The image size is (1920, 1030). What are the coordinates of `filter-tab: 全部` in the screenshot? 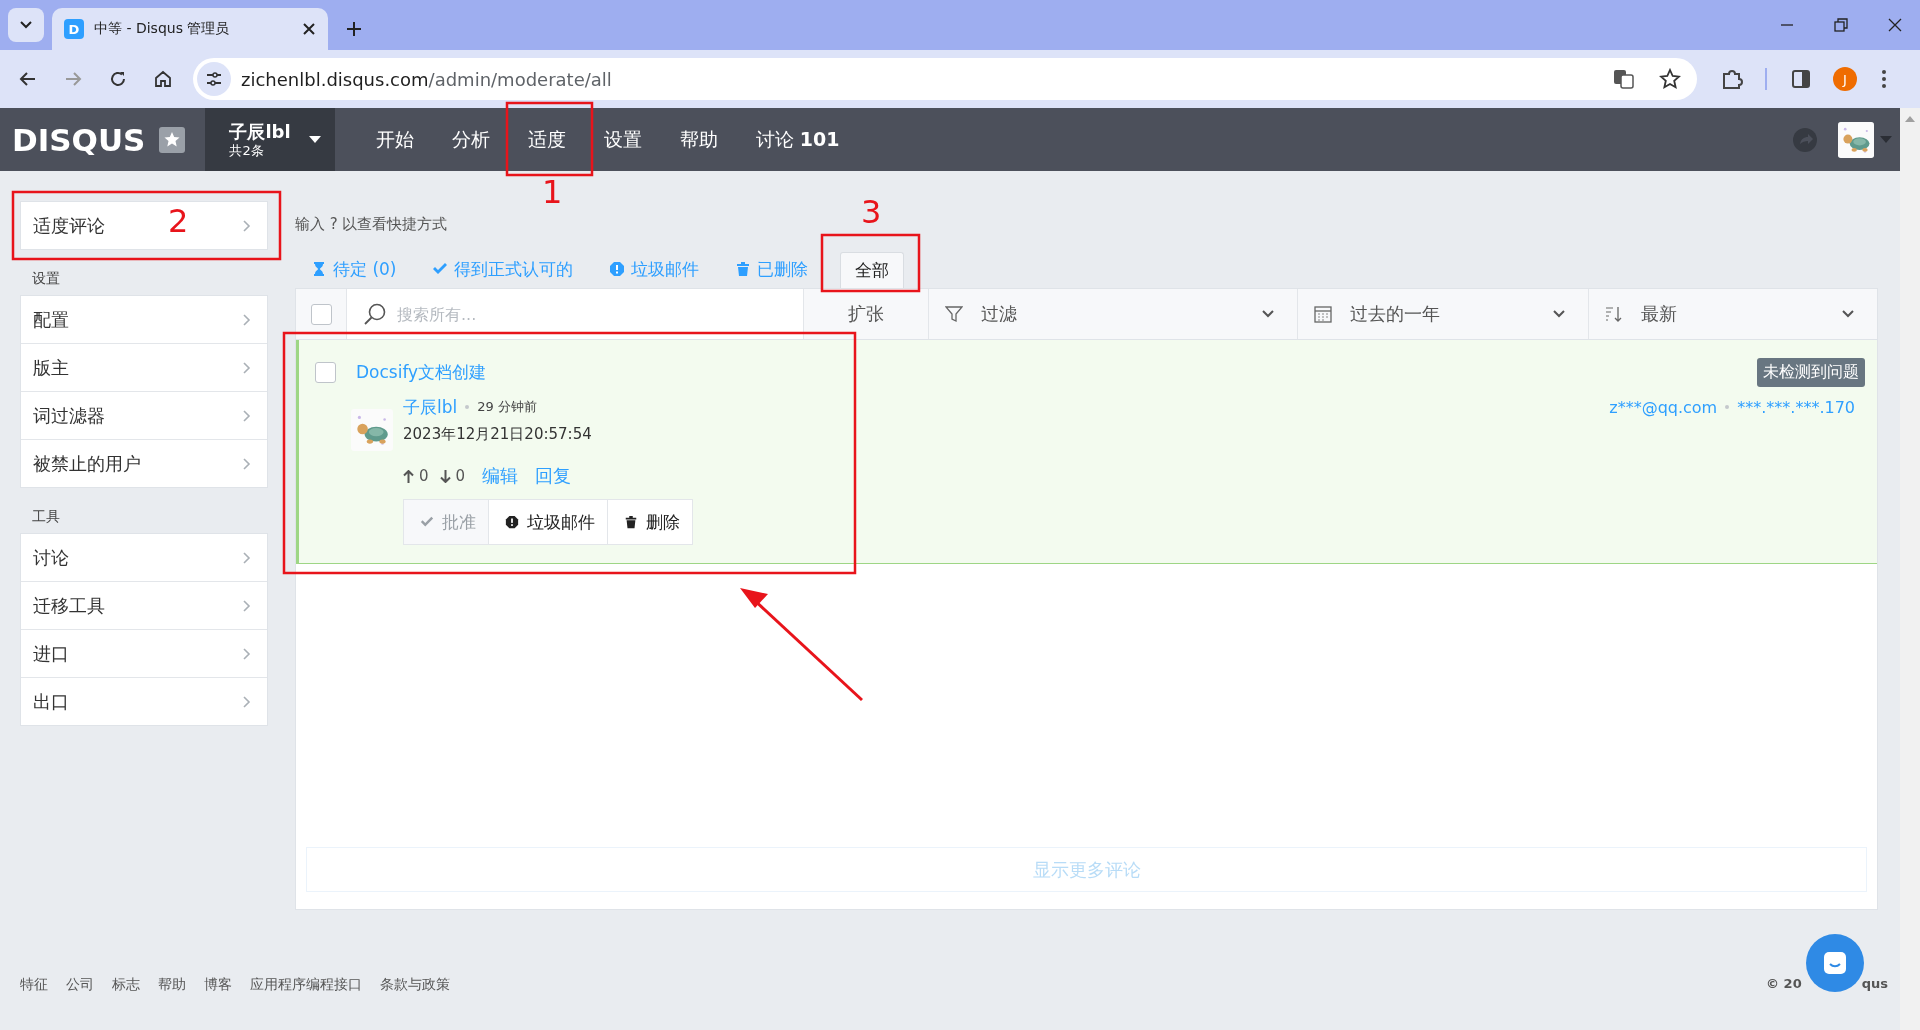 It's located at (872, 270).